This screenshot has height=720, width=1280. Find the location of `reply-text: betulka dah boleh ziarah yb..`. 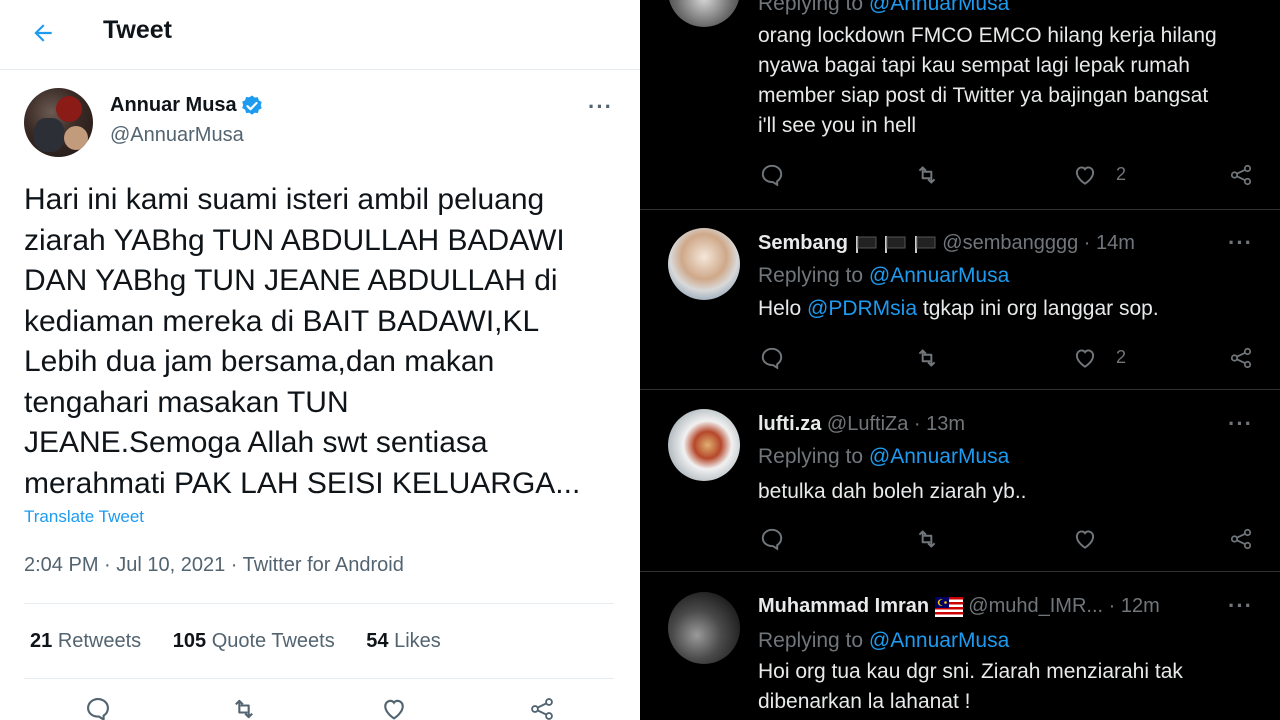

reply-text: betulka dah boleh ziarah yb.. is located at coordinates (892, 491).